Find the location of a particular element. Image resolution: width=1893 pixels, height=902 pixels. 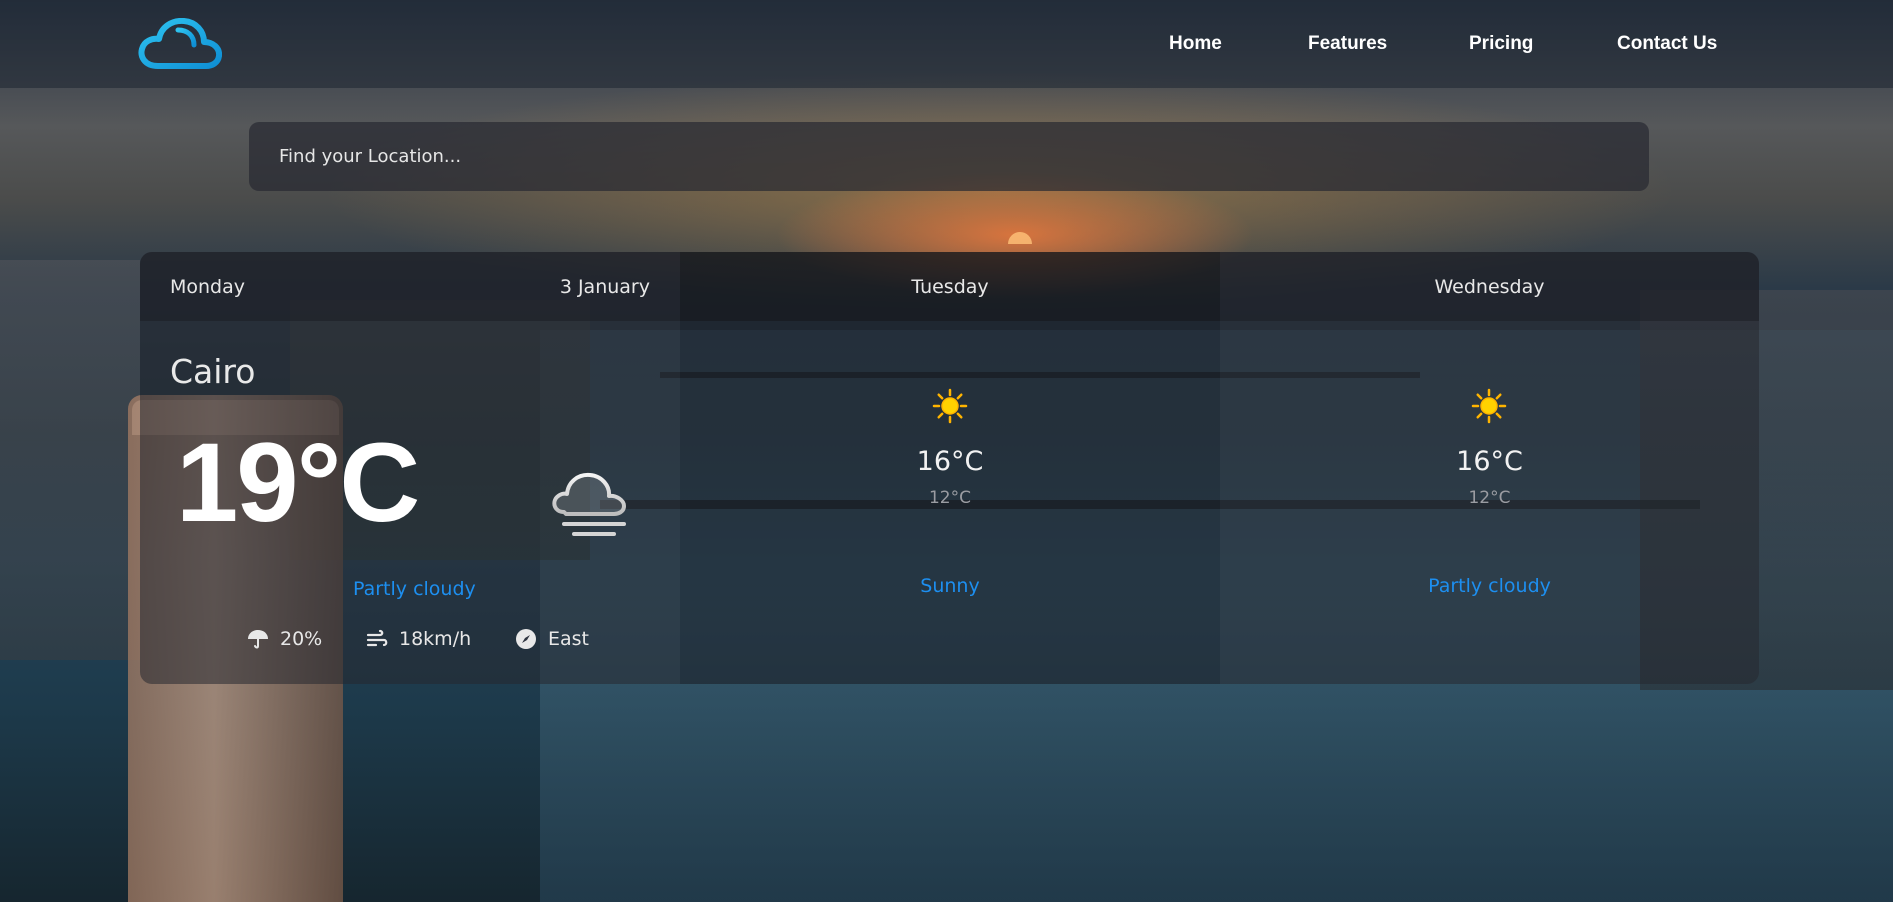

wind-speed-stat: 18km/h is located at coordinates (418, 639).